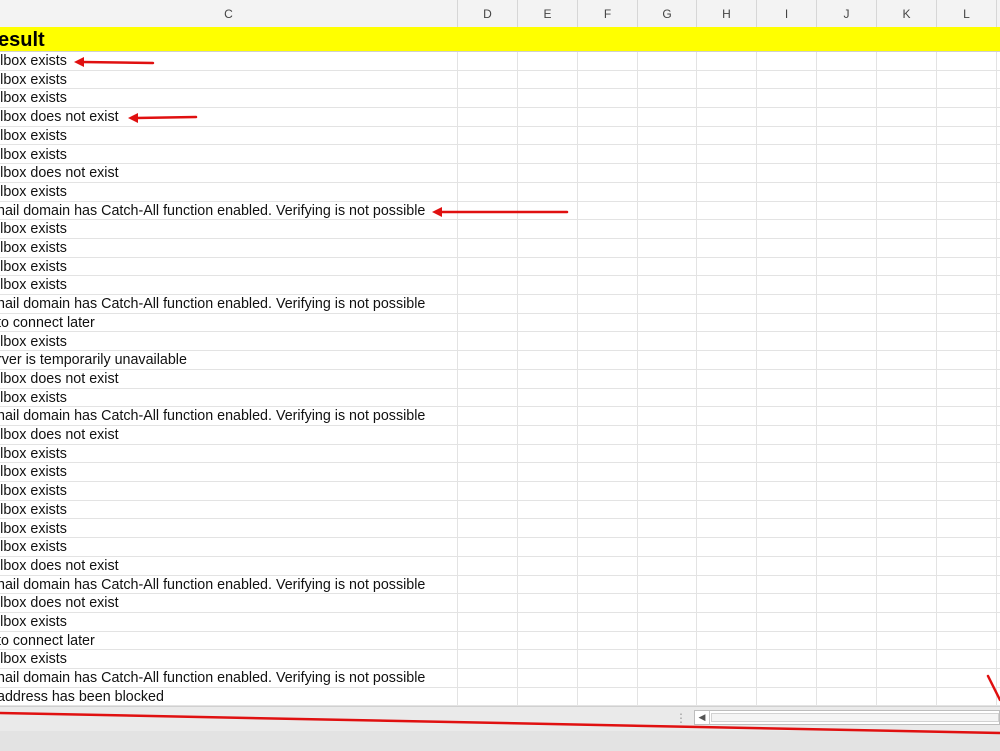 Image resolution: width=1000 pixels, height=751 pixels. I want to click on column-header-j: J, so click(847, 13).